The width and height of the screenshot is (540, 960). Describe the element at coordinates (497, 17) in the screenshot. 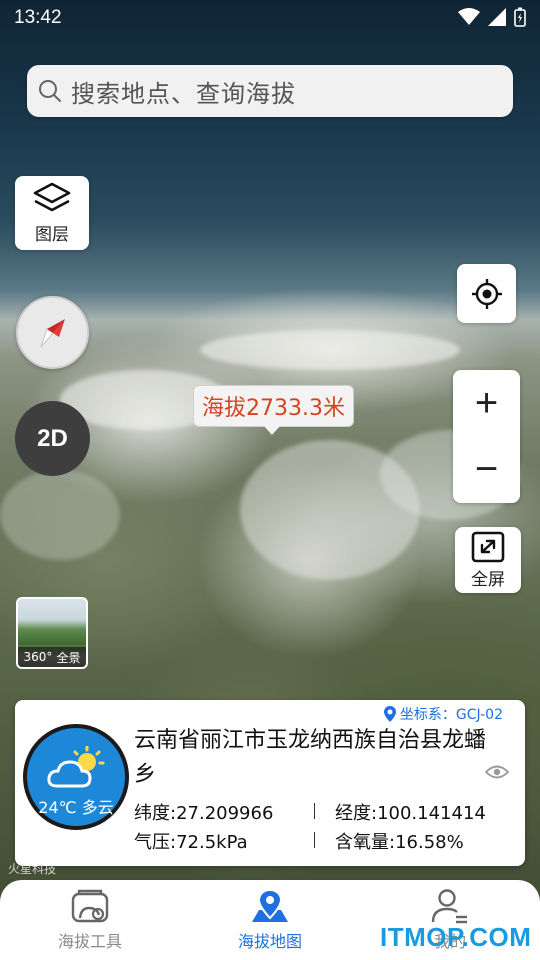

I see `signal-icon` at that location.